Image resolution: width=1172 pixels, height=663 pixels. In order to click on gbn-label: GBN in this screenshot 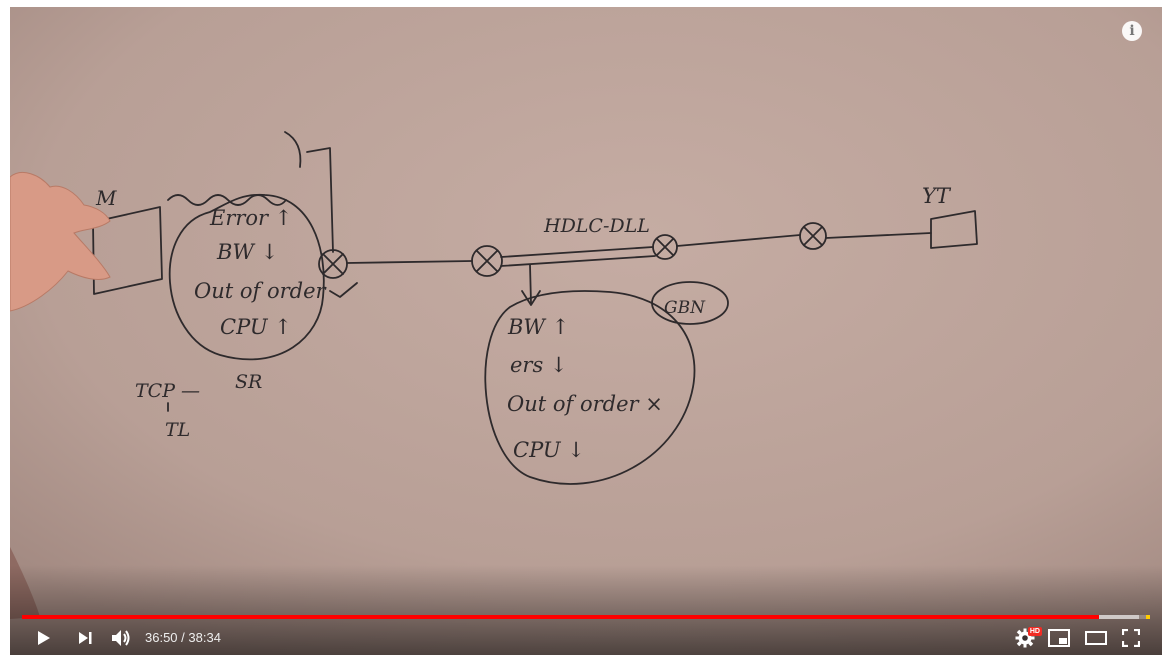, I will do `click(685, 308)`.